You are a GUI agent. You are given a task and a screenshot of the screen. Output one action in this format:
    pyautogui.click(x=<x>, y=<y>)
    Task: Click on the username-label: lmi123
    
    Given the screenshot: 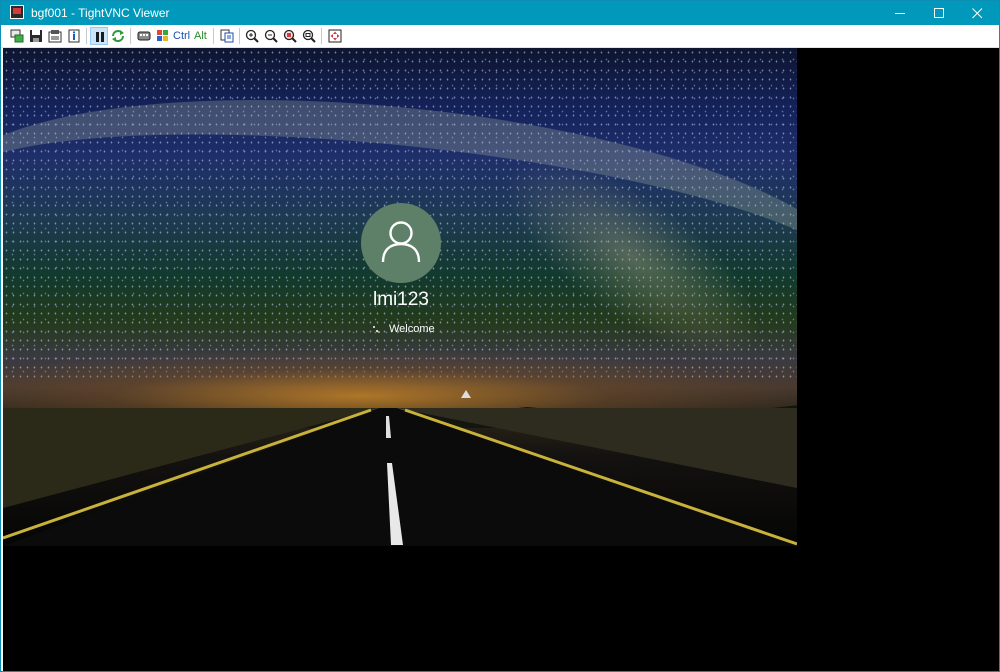 What is the action you would take?
    pyautogui.click(x=401, y=299)
    